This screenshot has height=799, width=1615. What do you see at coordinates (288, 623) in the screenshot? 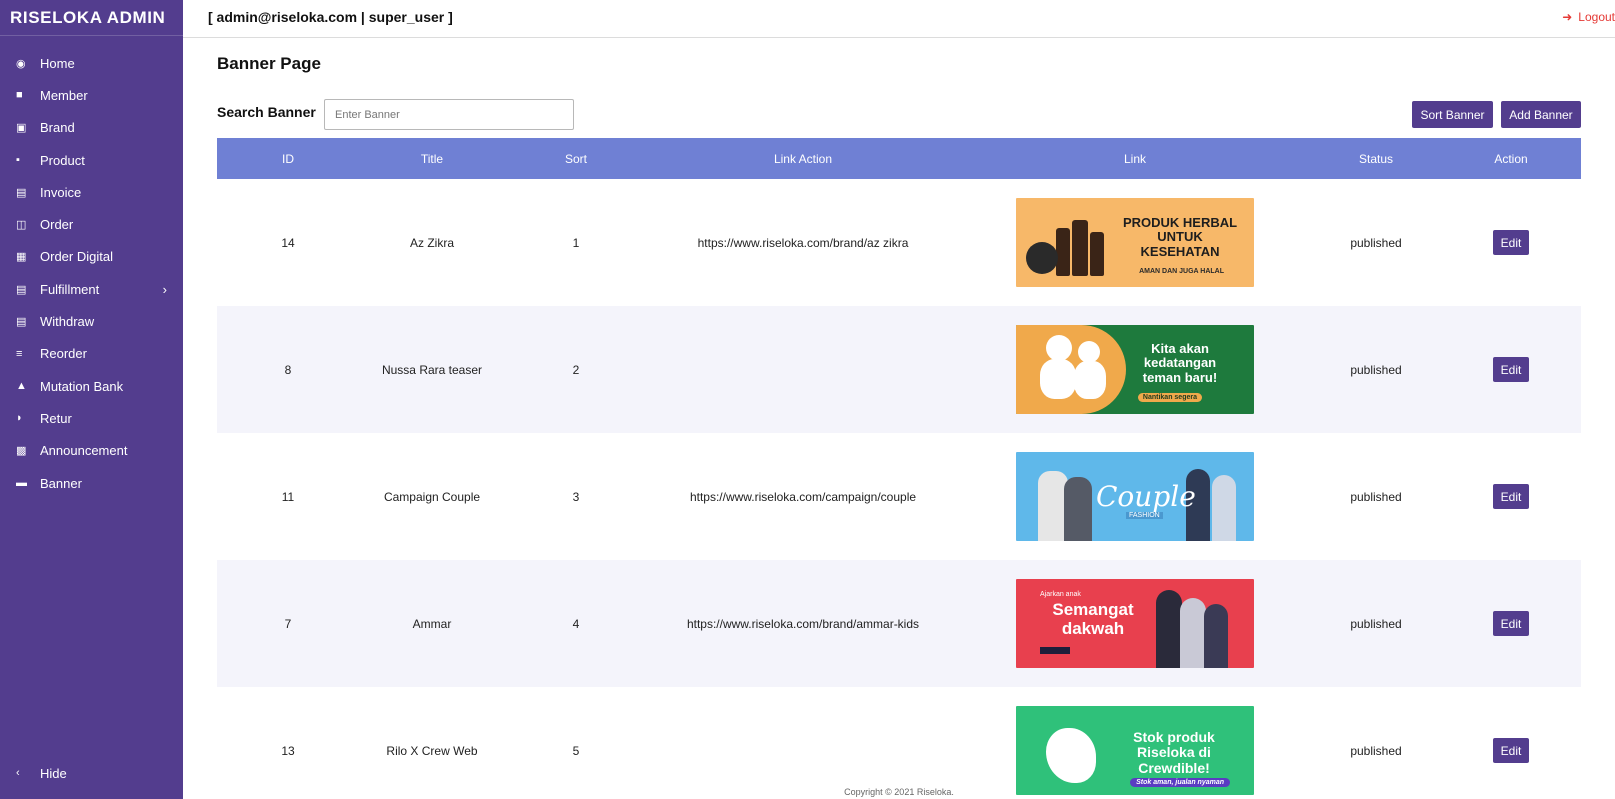
I see `cell-id: 7` at bounding box center [288, 623].